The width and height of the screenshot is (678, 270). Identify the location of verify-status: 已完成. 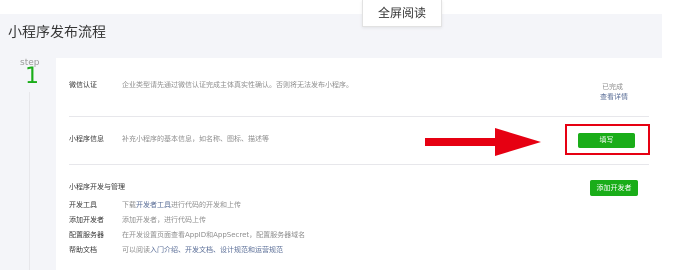
(612, 87).